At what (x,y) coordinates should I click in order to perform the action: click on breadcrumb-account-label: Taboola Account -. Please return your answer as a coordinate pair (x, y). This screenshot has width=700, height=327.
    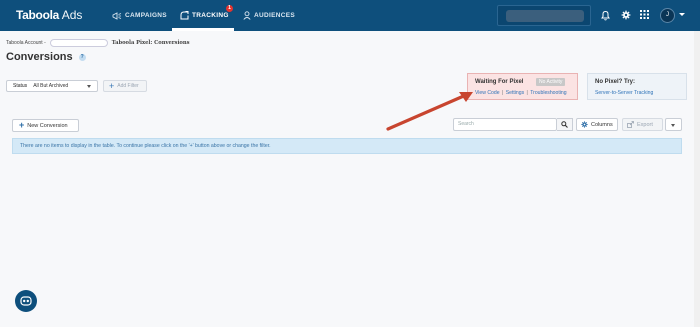
    Looking at the image, I should click on (26, 43).